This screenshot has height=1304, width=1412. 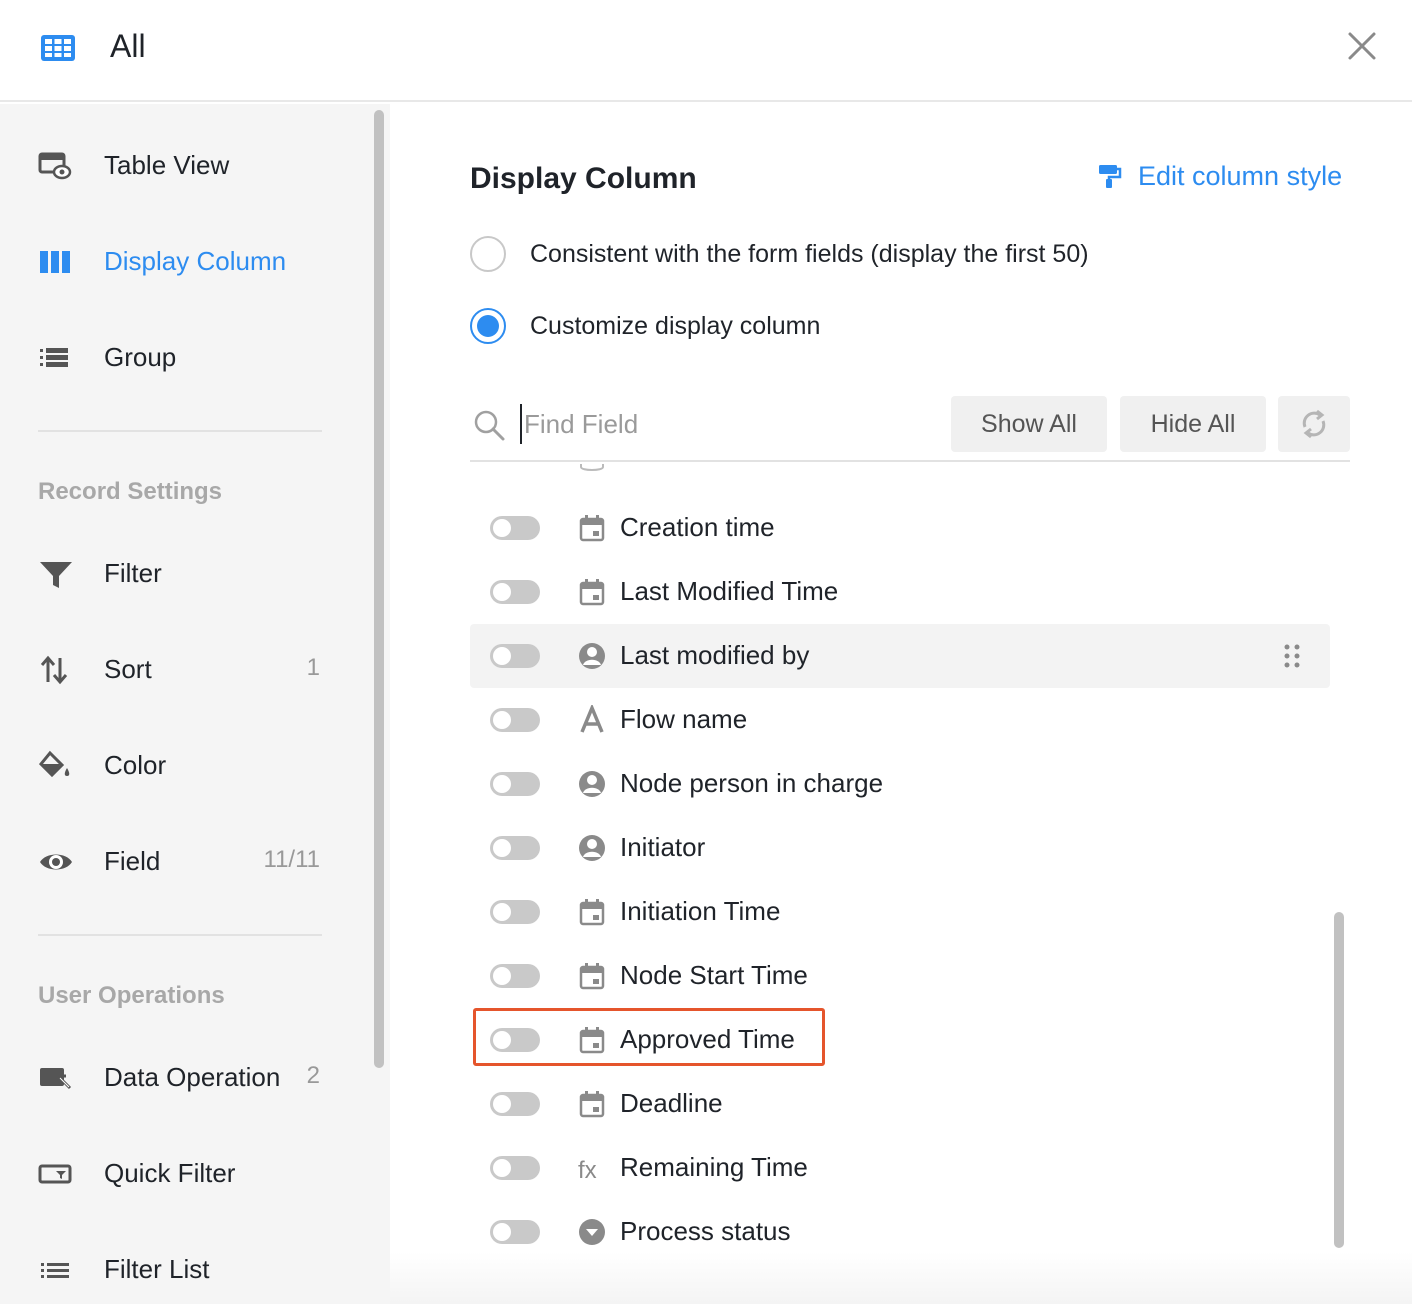 What do you see at coordinates (195, 261) in the screenshot?
I see `sidebar-item-label: Display Column` at bounding box center [195, 261].